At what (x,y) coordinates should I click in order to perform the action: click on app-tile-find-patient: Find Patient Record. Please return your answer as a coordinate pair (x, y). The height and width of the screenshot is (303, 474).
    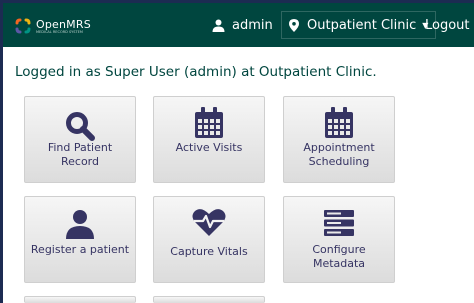
    Looking at the image, I should click on (80, 139).